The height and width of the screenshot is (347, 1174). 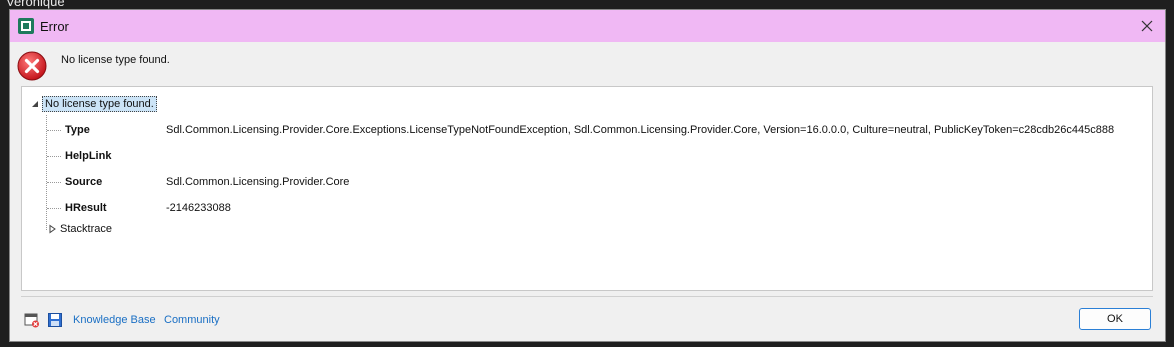 What do you see at coordinates (258, 182) in the screenshot?
I see `property-value: Sdl.Common.Licensing.Provider.Core` at bounding box center [258, 182].